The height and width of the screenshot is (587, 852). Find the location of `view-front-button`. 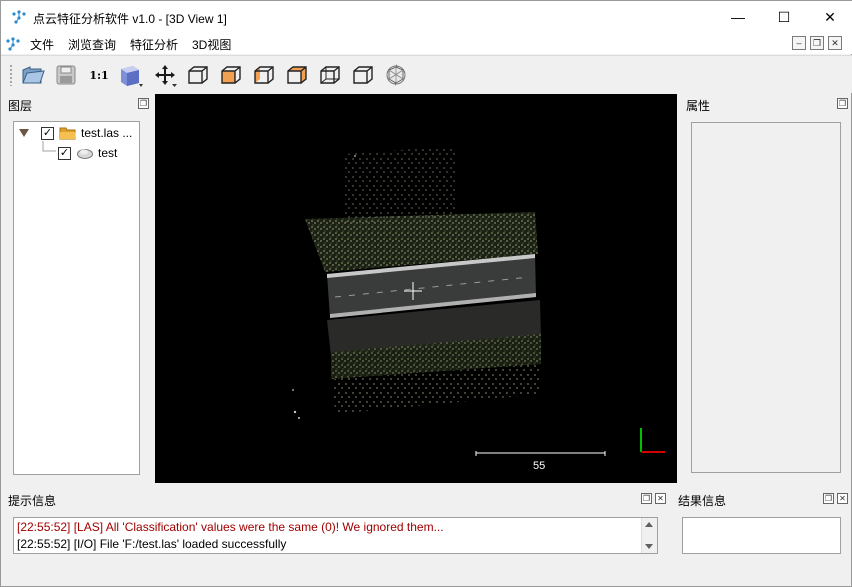

view-front-button is located at coordinates (198, 75).